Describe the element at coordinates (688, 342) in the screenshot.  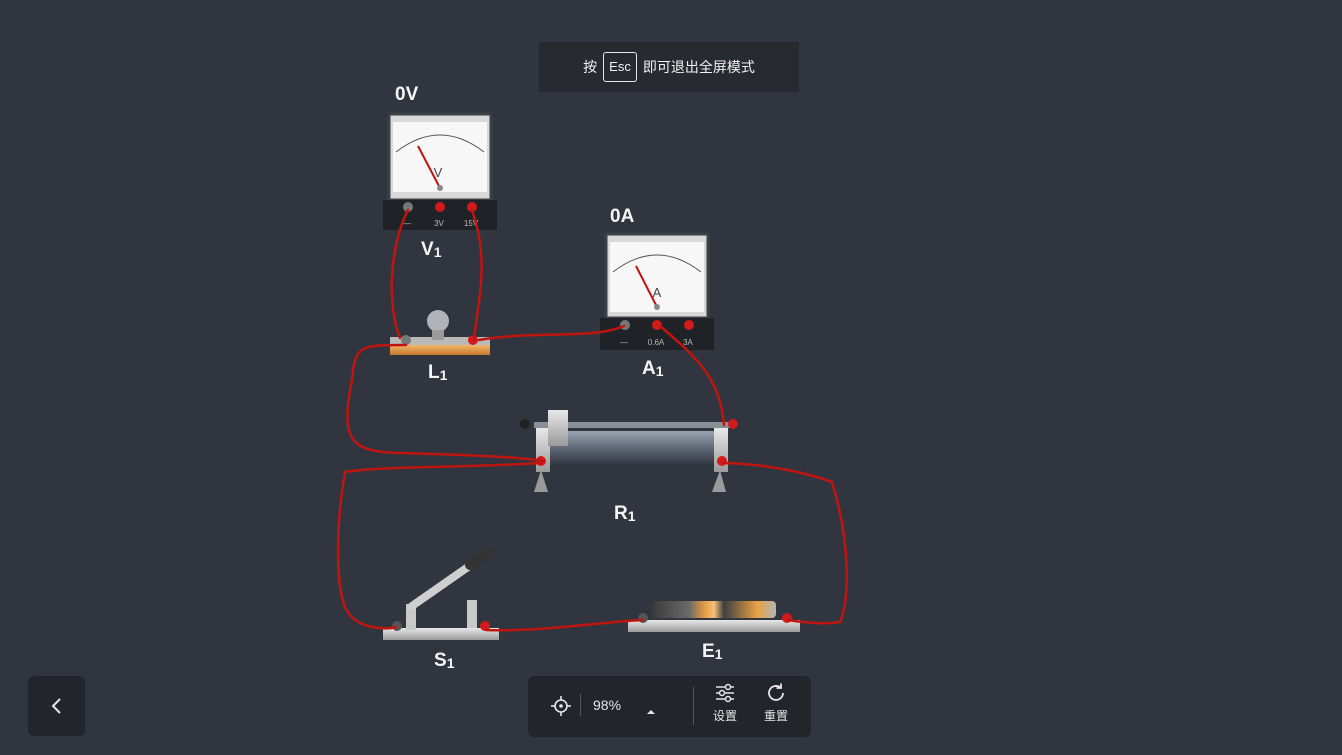
I see `ammeter-terminal-label: 3A` at that location.